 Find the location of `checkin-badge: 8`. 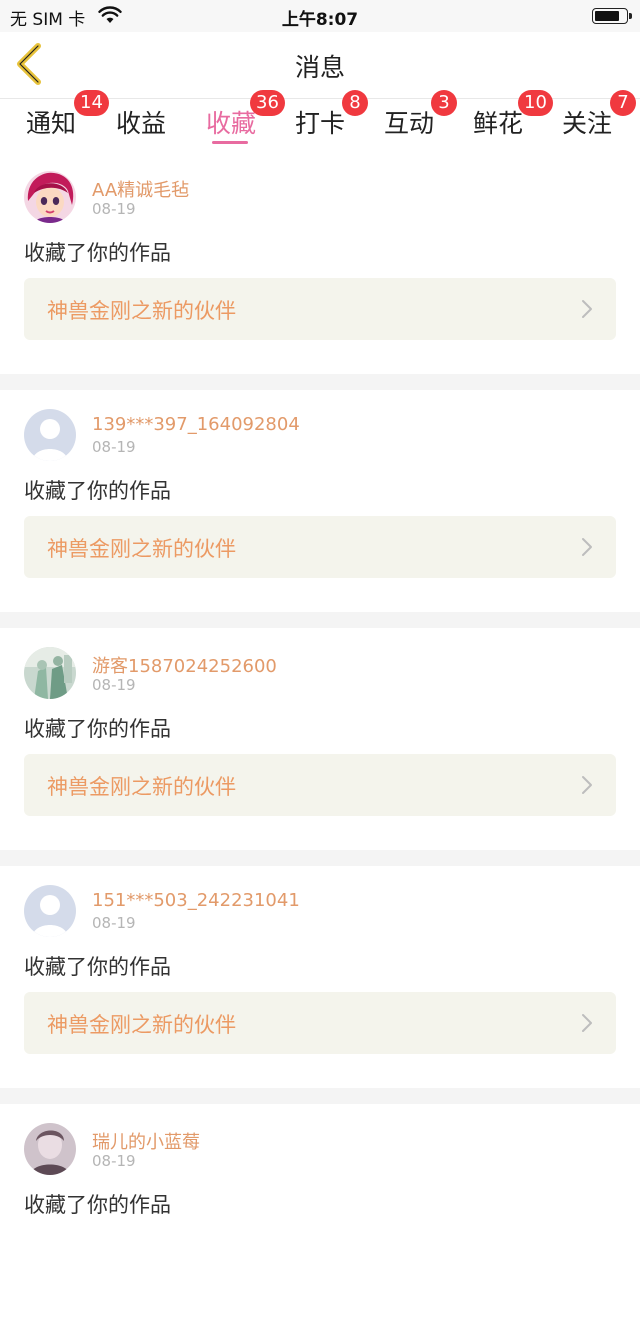

checkin-badge: 8 is located at coordinates (355, 103).